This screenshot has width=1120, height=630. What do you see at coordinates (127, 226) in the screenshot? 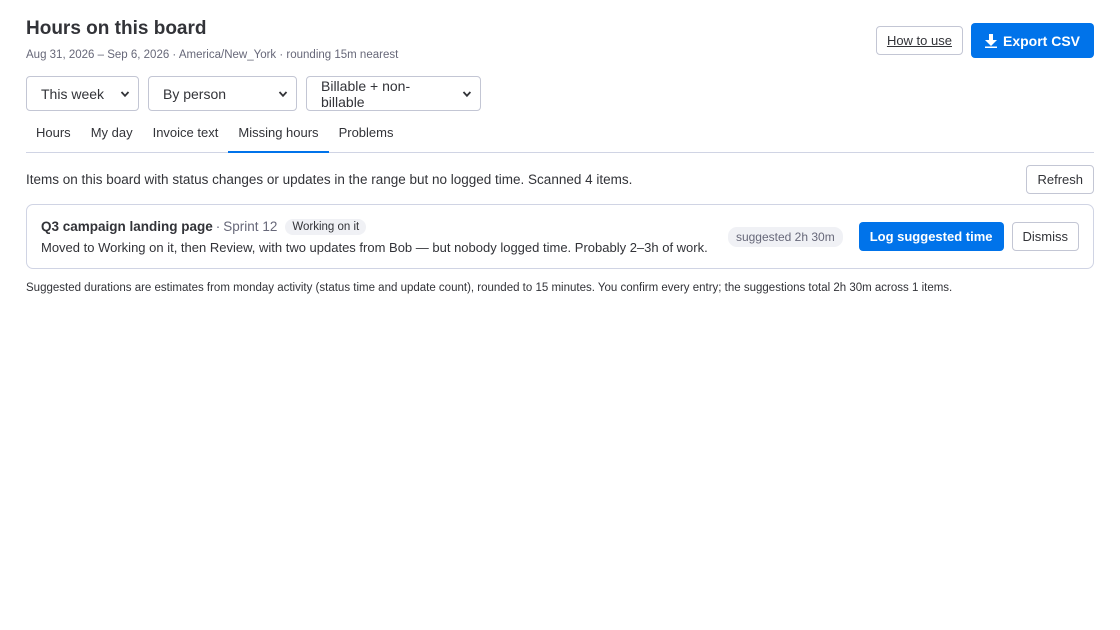
I see `item-name: Q3 campaign landing page` at bounding box center [127, 226].